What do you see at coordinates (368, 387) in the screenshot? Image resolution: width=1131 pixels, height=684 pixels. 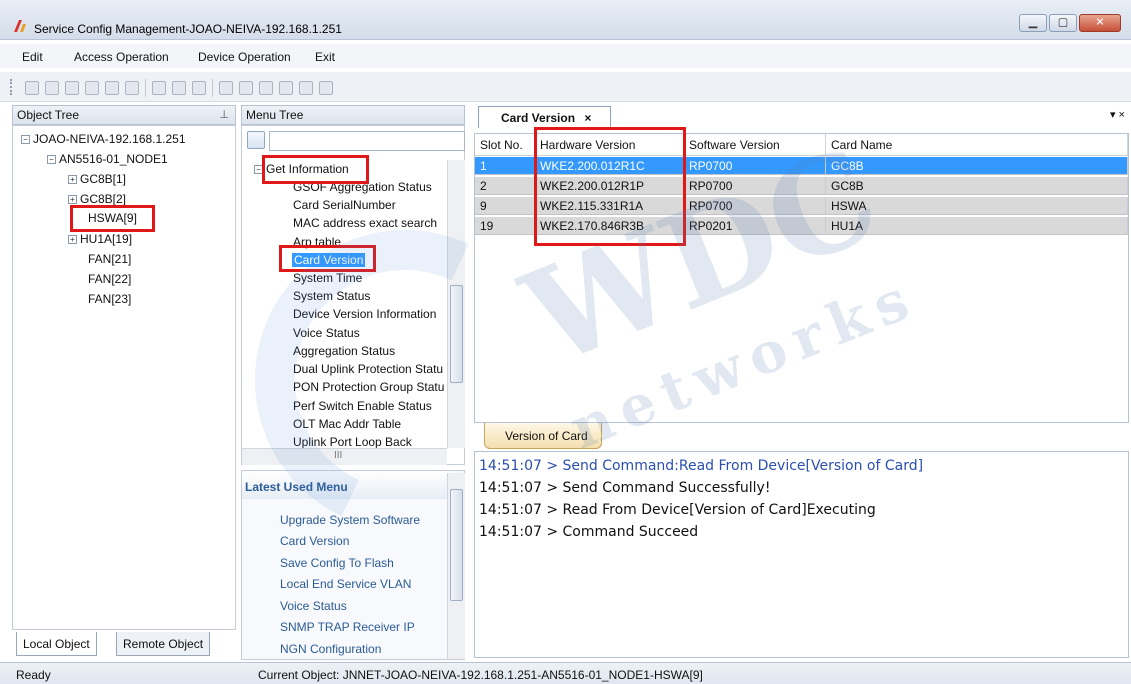 I see `menu-item: PON Protection Group Statu` at bounding box center [368, 387].